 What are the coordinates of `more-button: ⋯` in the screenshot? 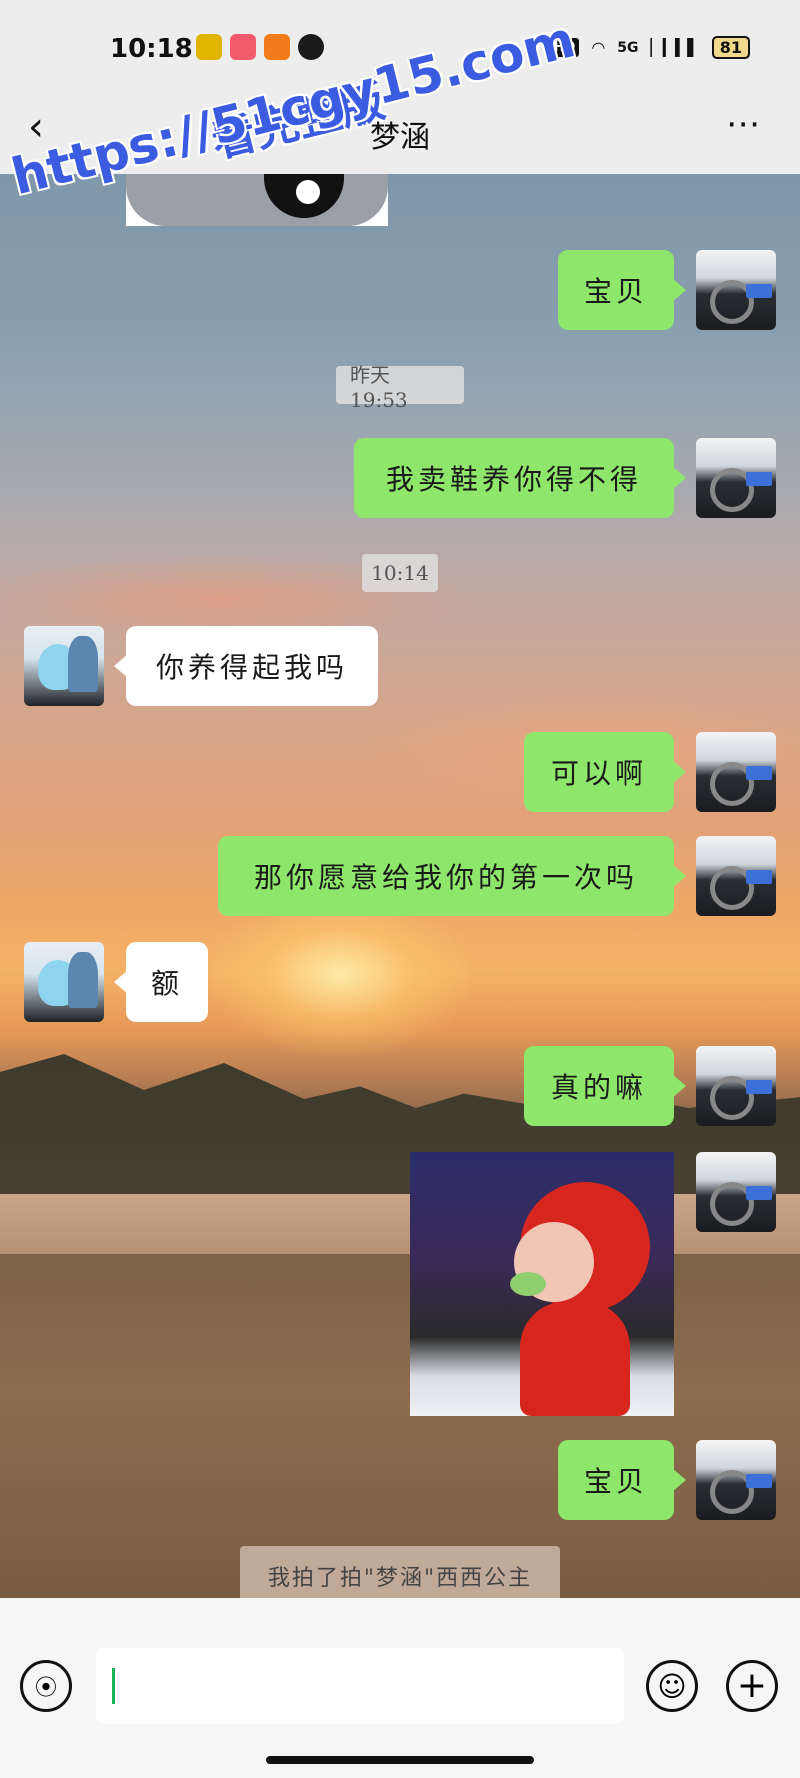 It's located at (744, 124).